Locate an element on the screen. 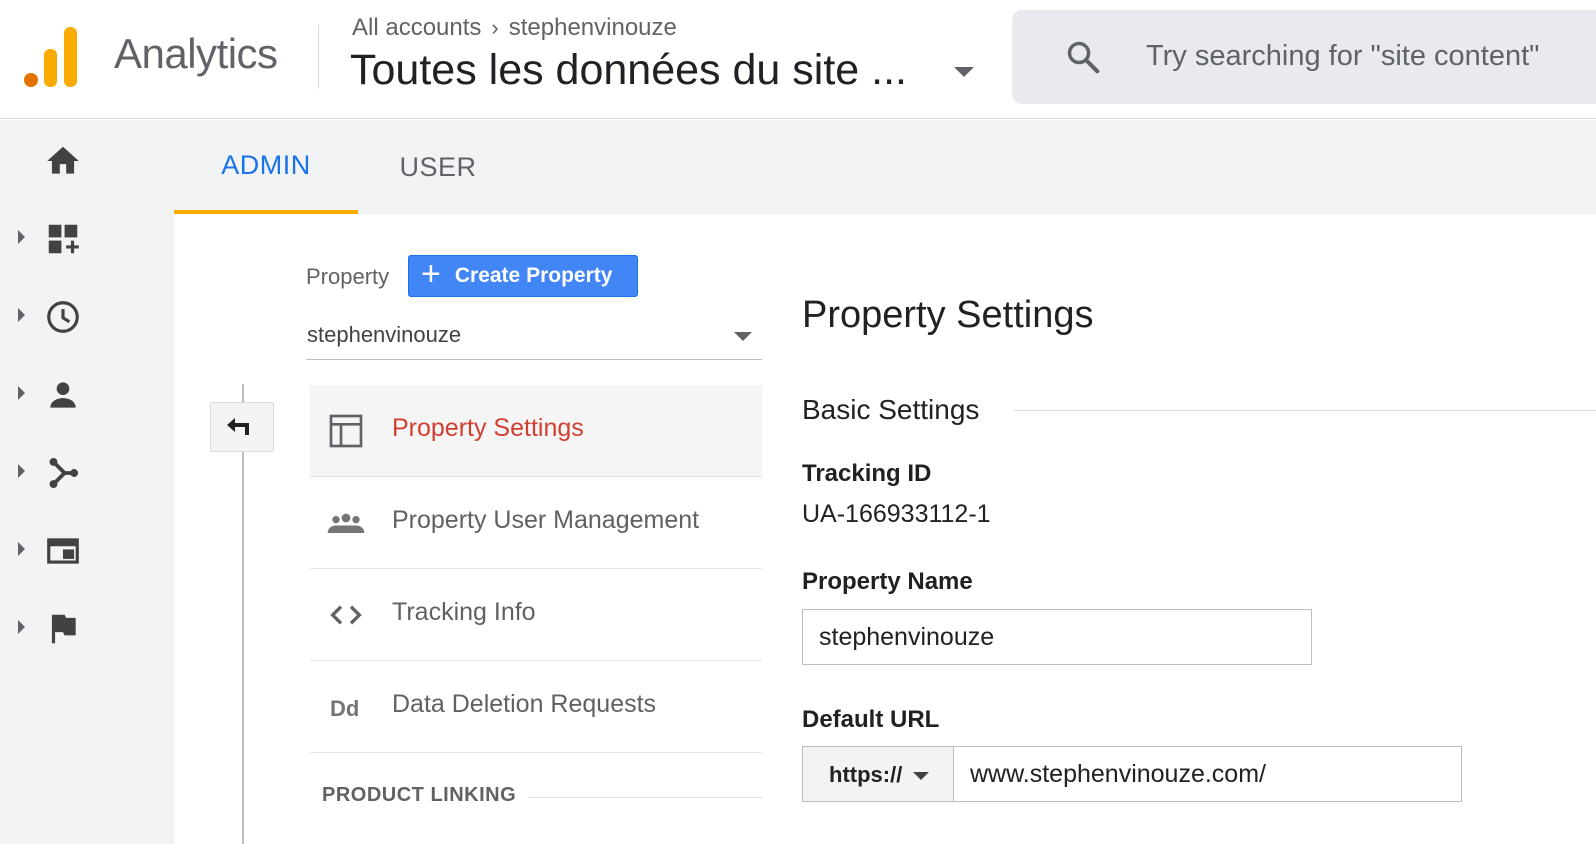 This screenshot has height=844, width=1596. left-nav is located at coordinates (87, 482).